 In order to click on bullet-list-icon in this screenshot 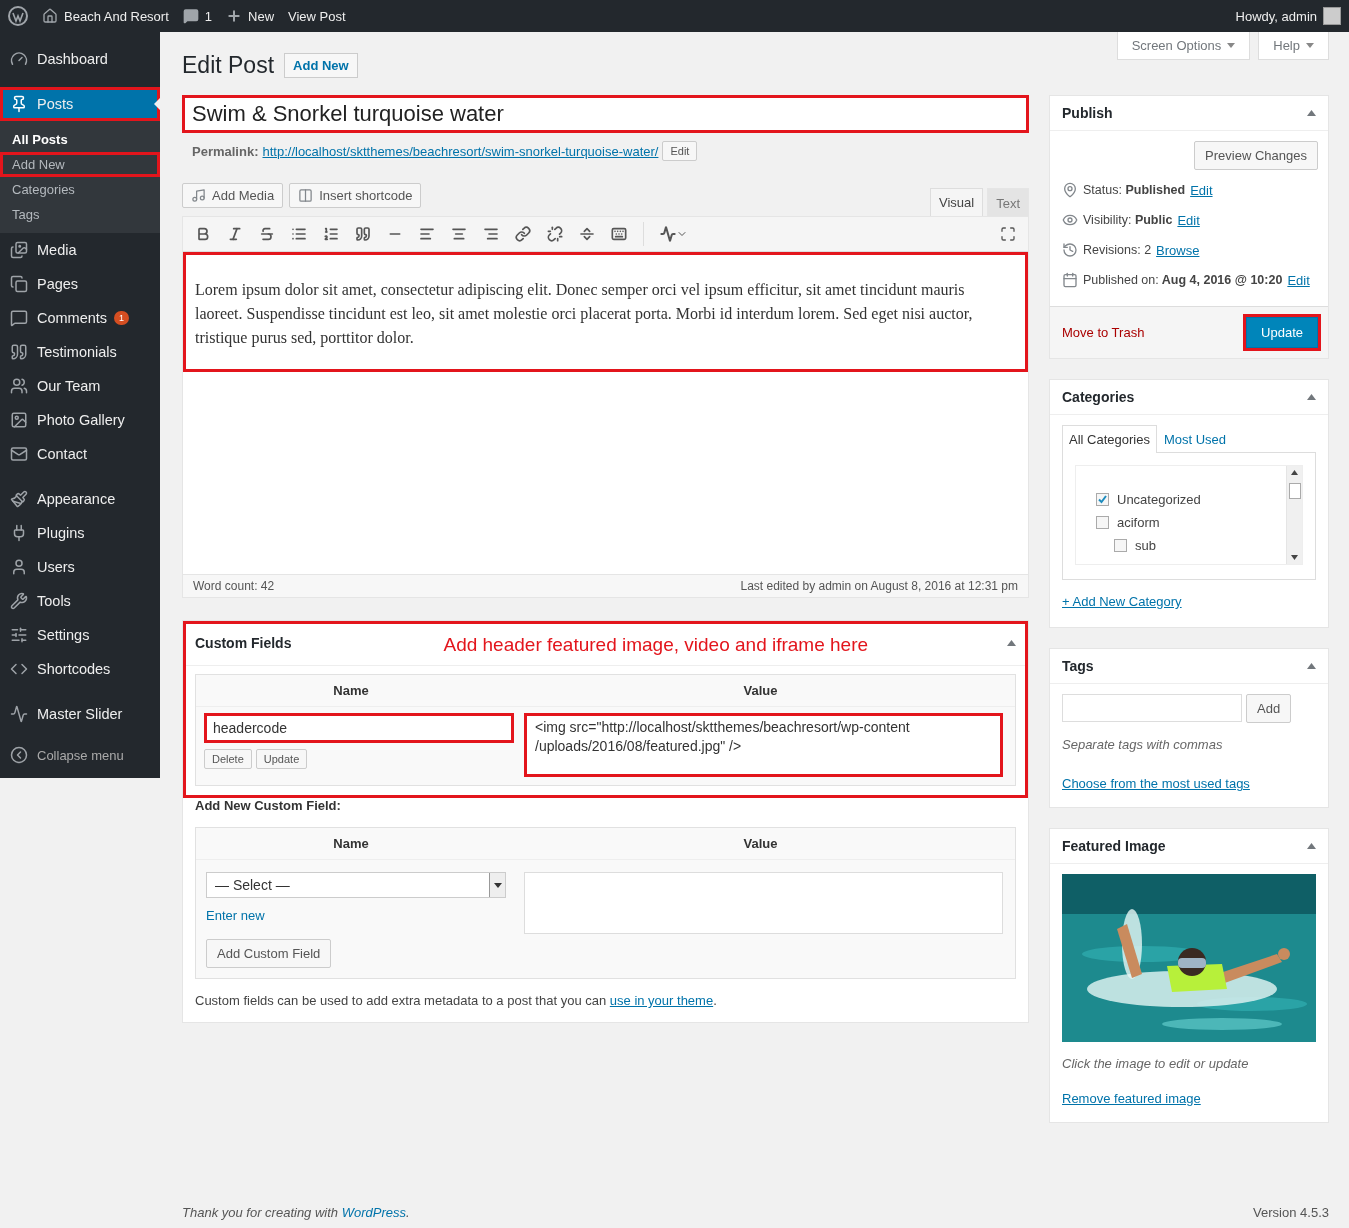, I will do `click(299, 234)`.